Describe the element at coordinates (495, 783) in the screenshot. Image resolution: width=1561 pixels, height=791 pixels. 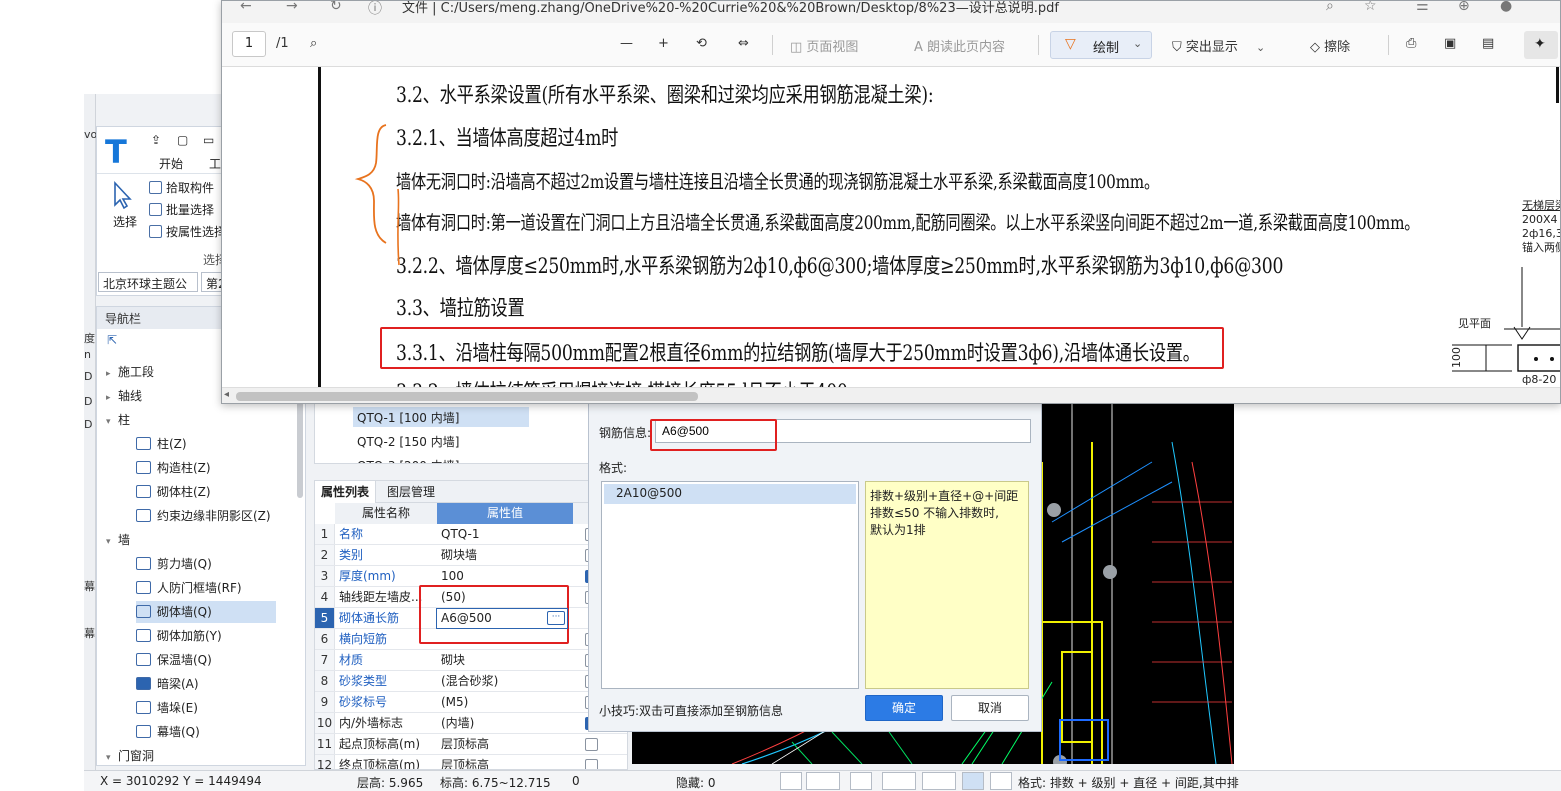
I see `elevation: 标高: 6.75~12.715` at that location.